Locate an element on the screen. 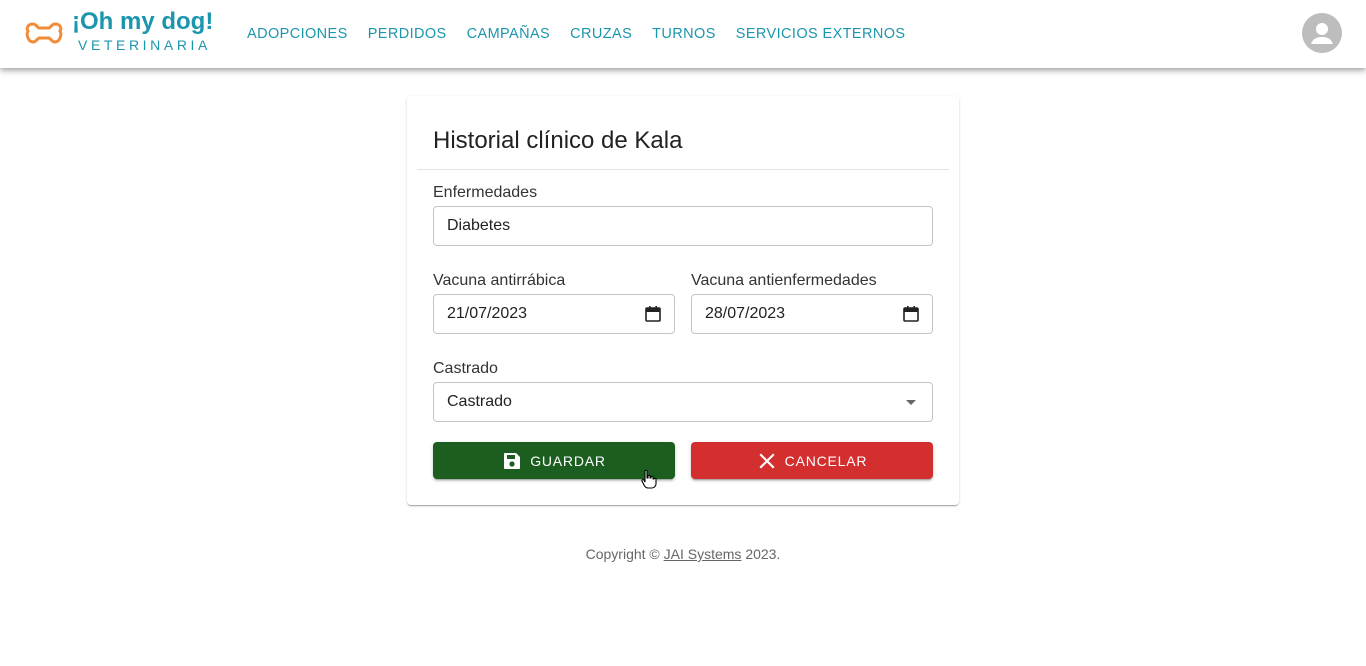 The image size is (1366, 666). enfermedades-value: Diabetes is located at coordinates (479, 225).